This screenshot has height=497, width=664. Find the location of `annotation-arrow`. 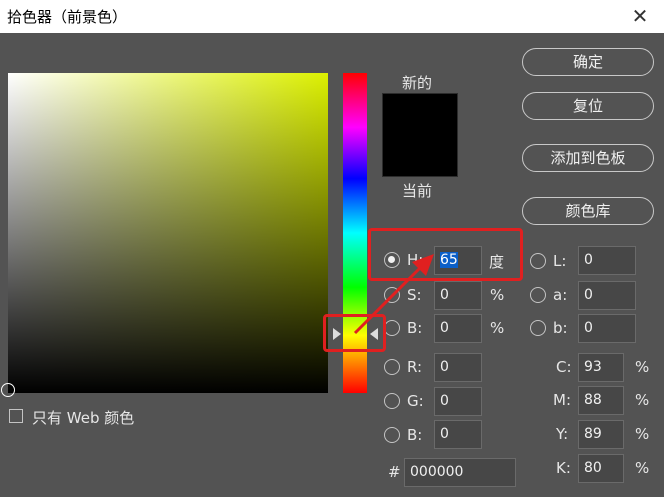

annotation-arrow is located at coordinates (393, 294).